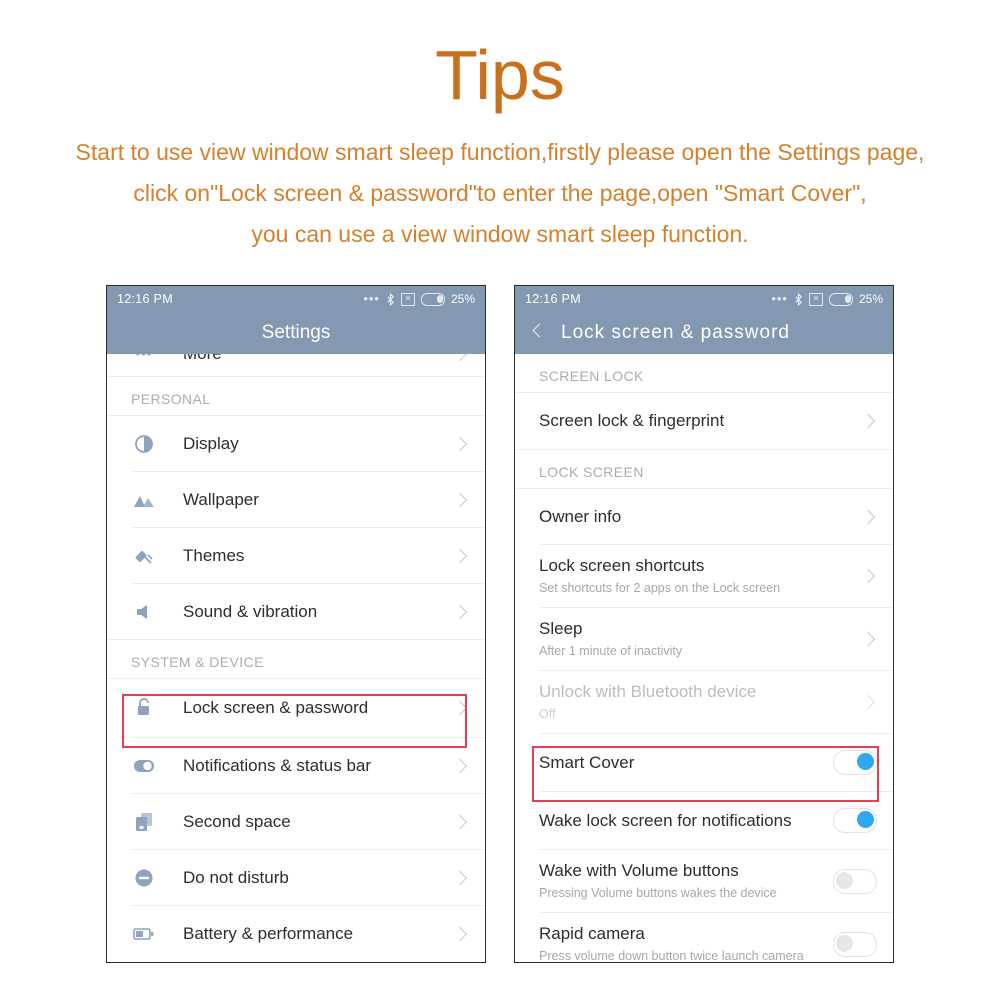 Image resolution: width=1000 pixels, height=1000 pixels. I want to click on wake-volume-toggle, so click(855, 881).